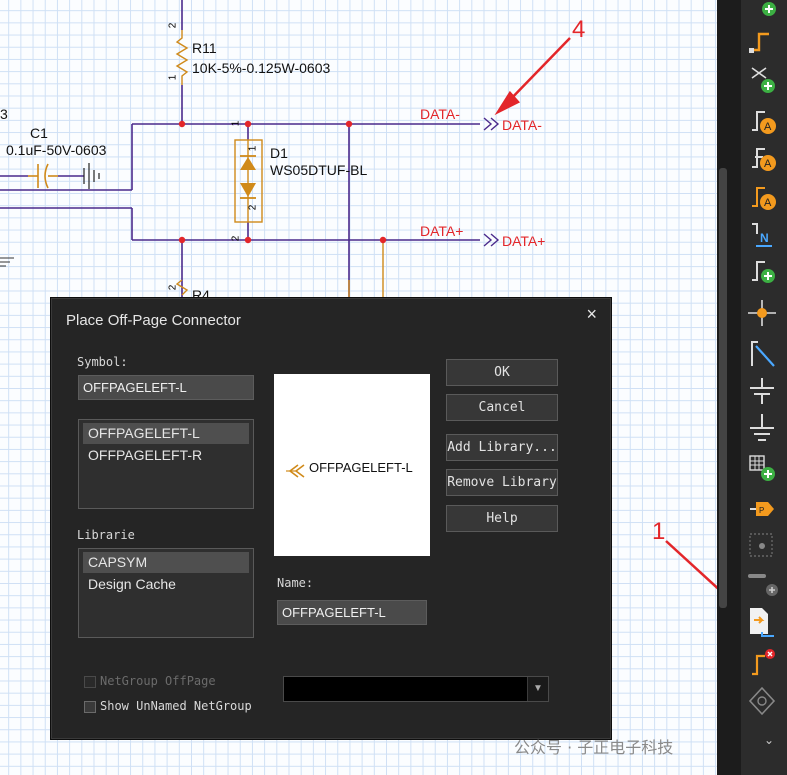 The width and height of the screenshot is (787, 775). I want to click on close-icon: ×, so click(591, 314).